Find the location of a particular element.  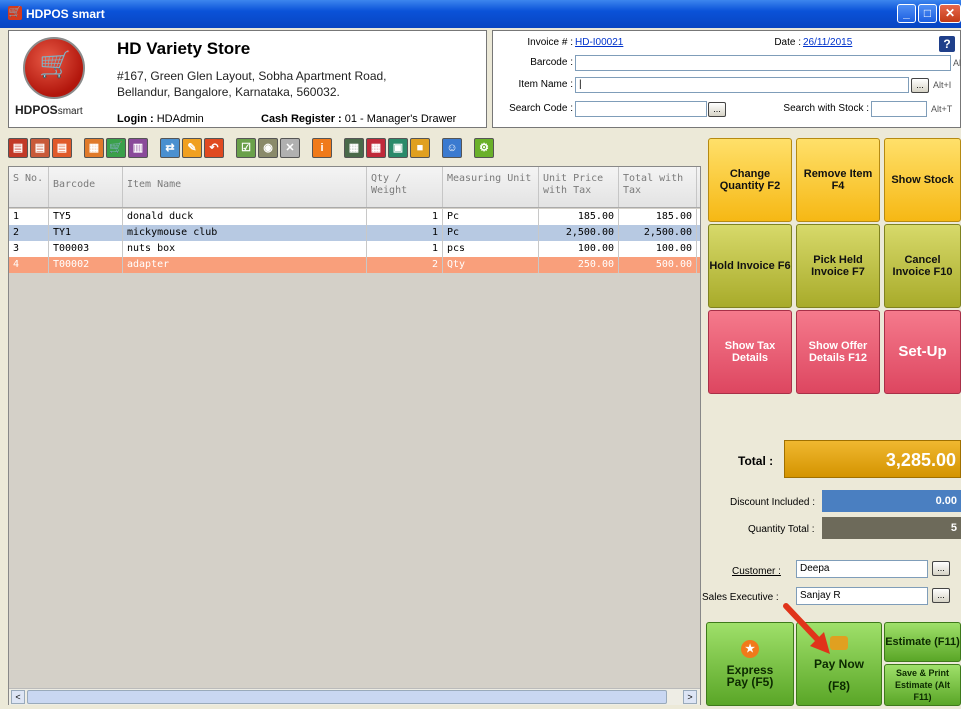

pick-held-invoice-button: Pick Held Invoice F7 is located at coordinates (838, 266).